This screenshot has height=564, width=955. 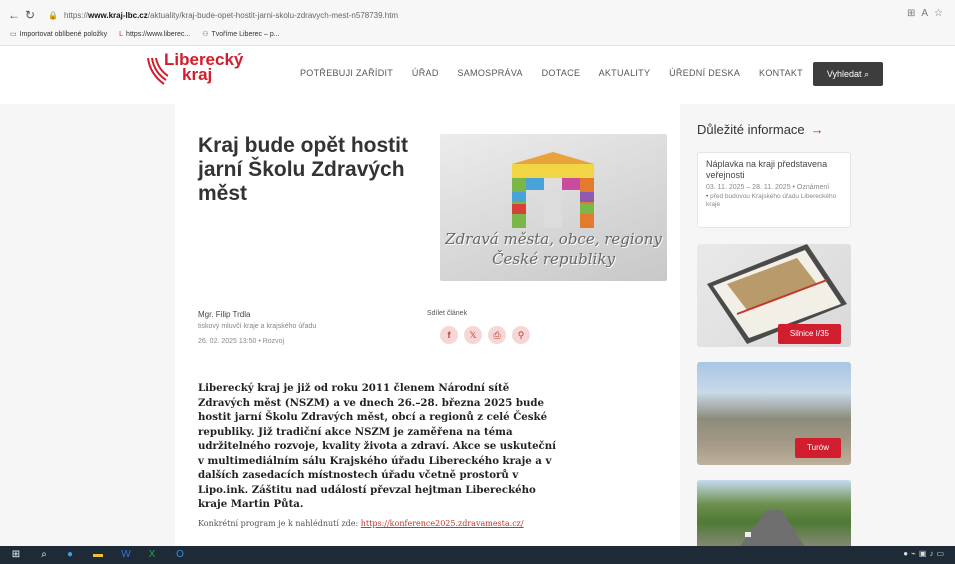 What do you see at coordinates (16, 555) in the screenshot?
I see `windows-start-icon: ⊞` at bounding box center [16, 555].